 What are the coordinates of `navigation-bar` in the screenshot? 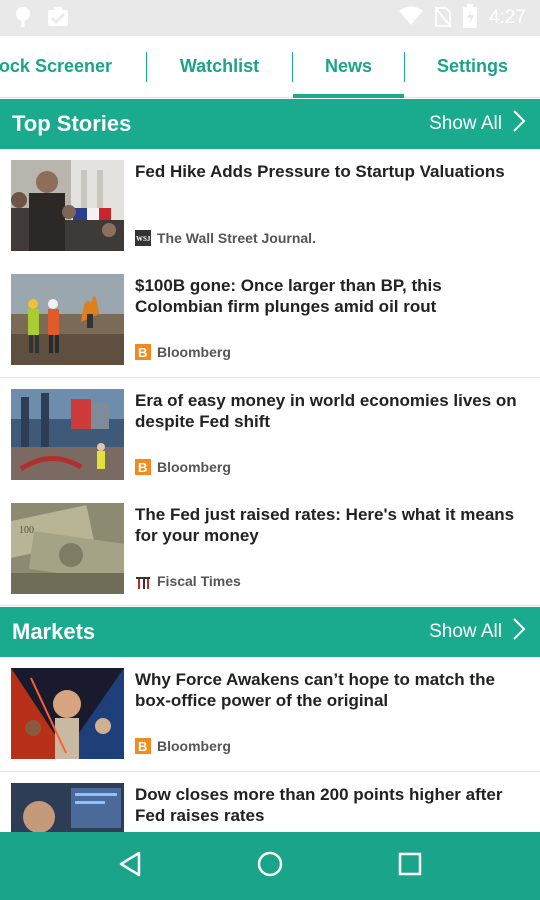 It's located at (270, 866).